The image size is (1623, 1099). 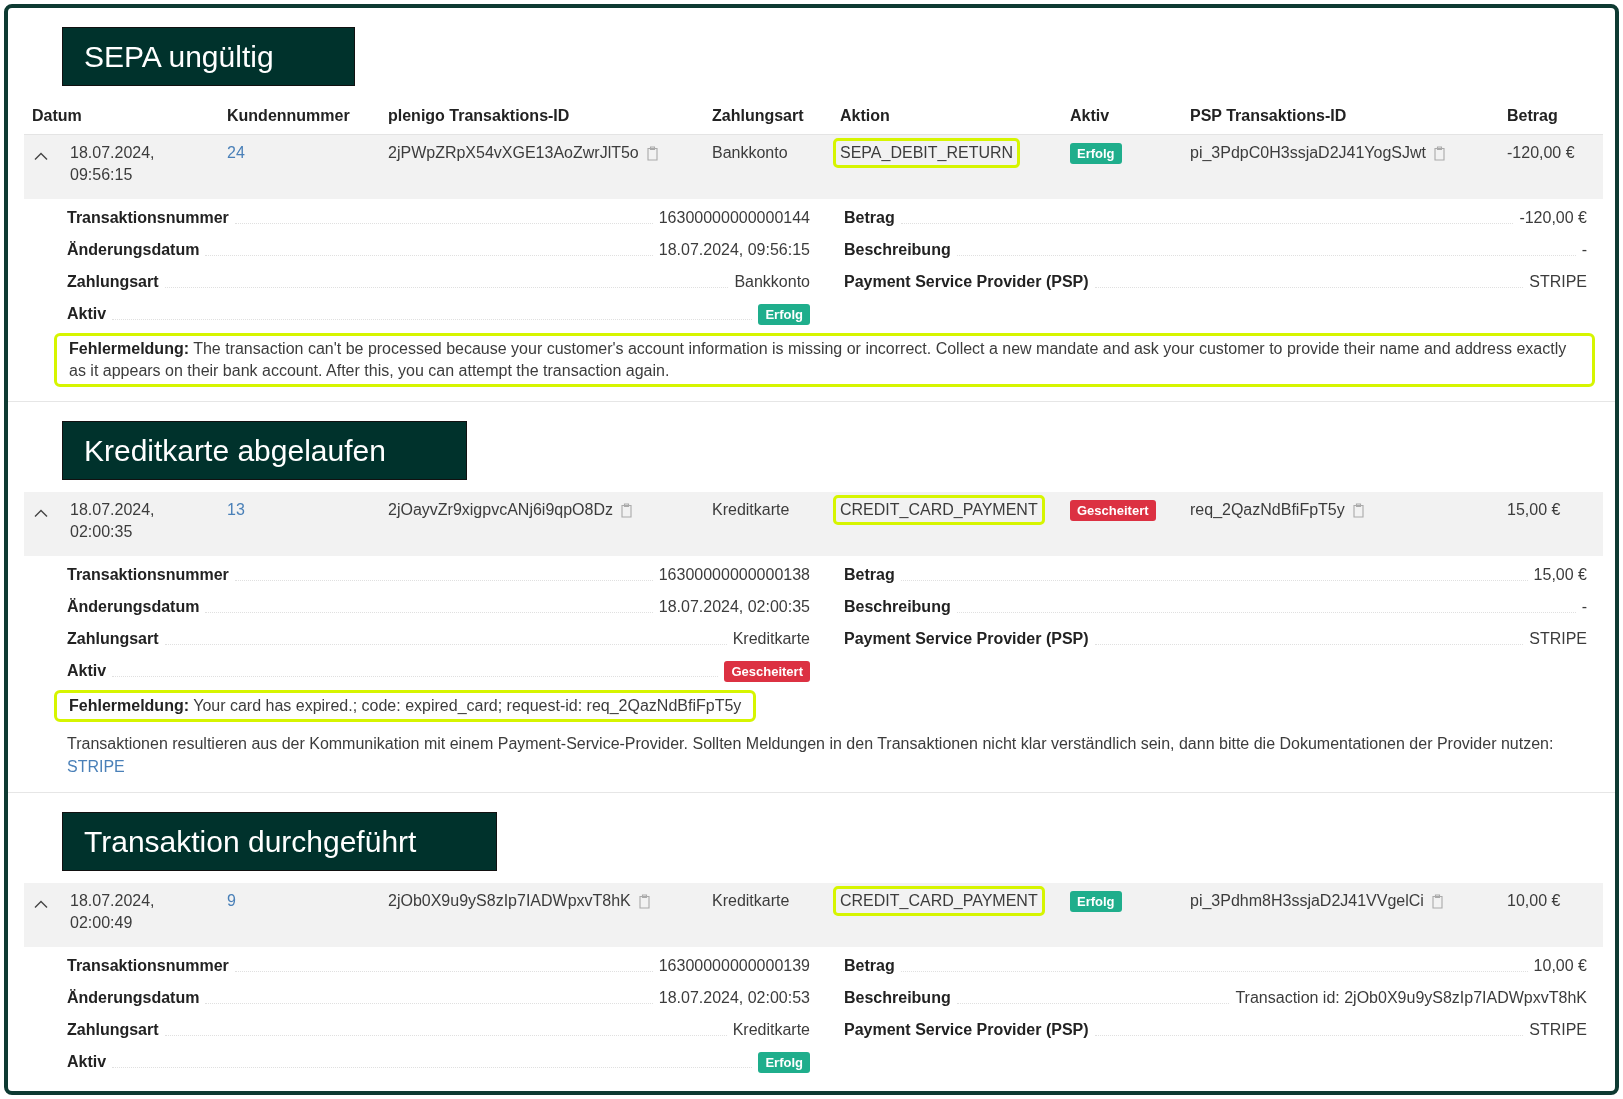 What do you see at coordinates (810, 743) in the screenshot?
I see `info-text: Transaktionen resultieren aus der Kommunikation mit einem Payment-Service-Provider. Sollten Meldungen in den Transaktionen nicht klar verständlich sein, dann bitte die Dokumentationen der Provider nutzen:` at bounding box center [810, 743].